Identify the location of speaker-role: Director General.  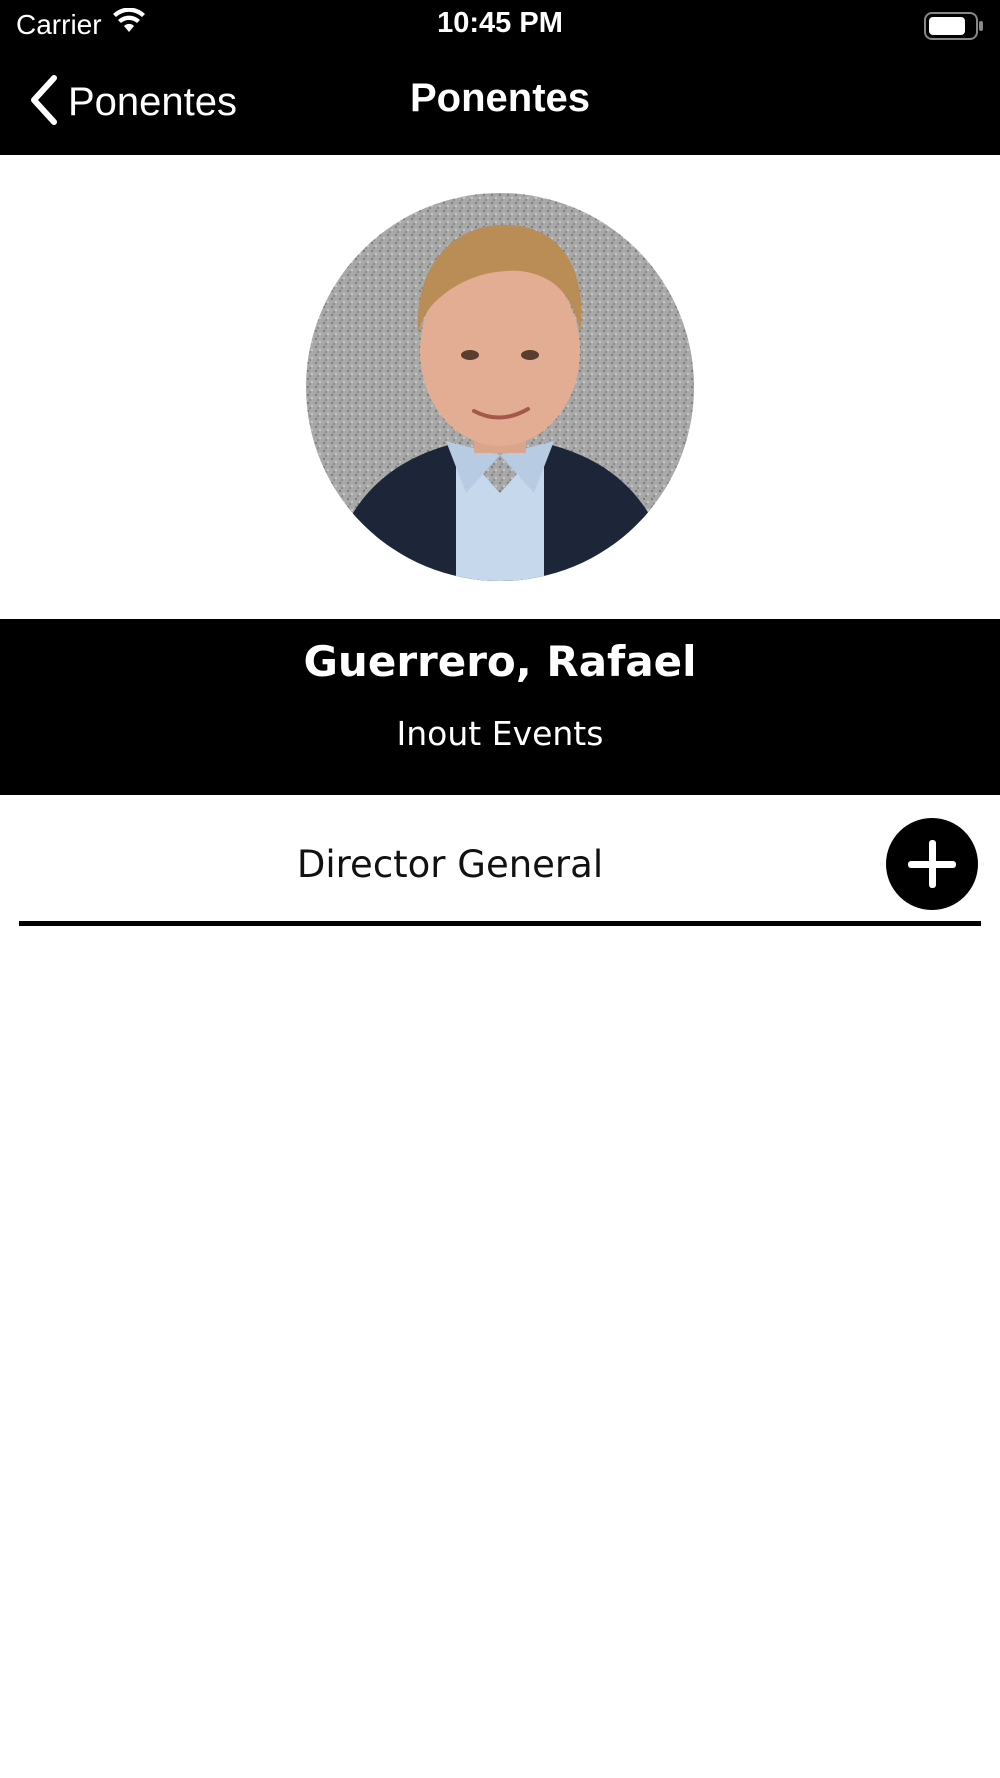
(450, 864).